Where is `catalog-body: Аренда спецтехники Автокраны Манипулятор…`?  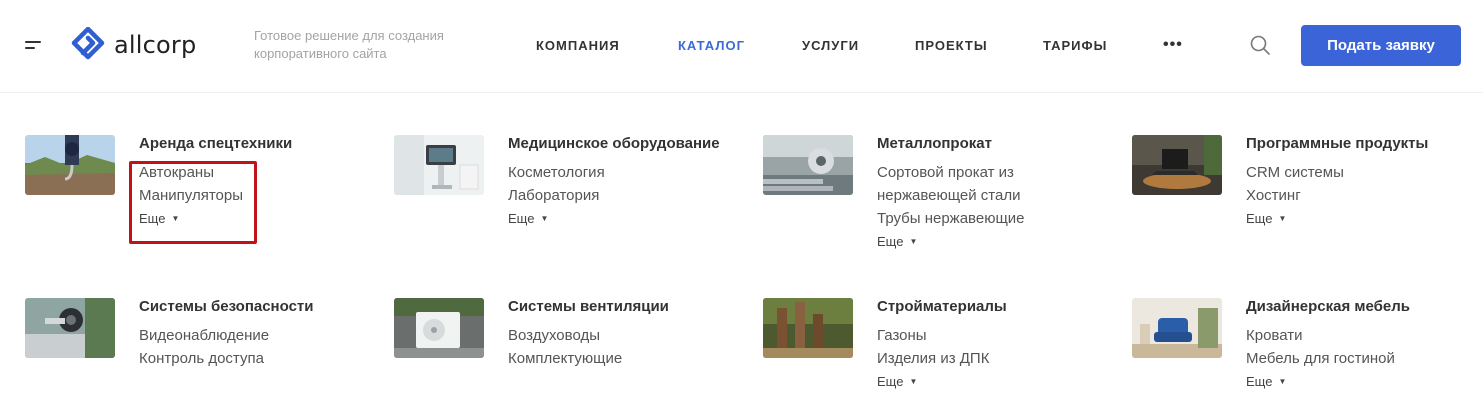 catalog-body: Аренда спецтехники Автокраны Манипулятор… is located at coordinates (259, 181).